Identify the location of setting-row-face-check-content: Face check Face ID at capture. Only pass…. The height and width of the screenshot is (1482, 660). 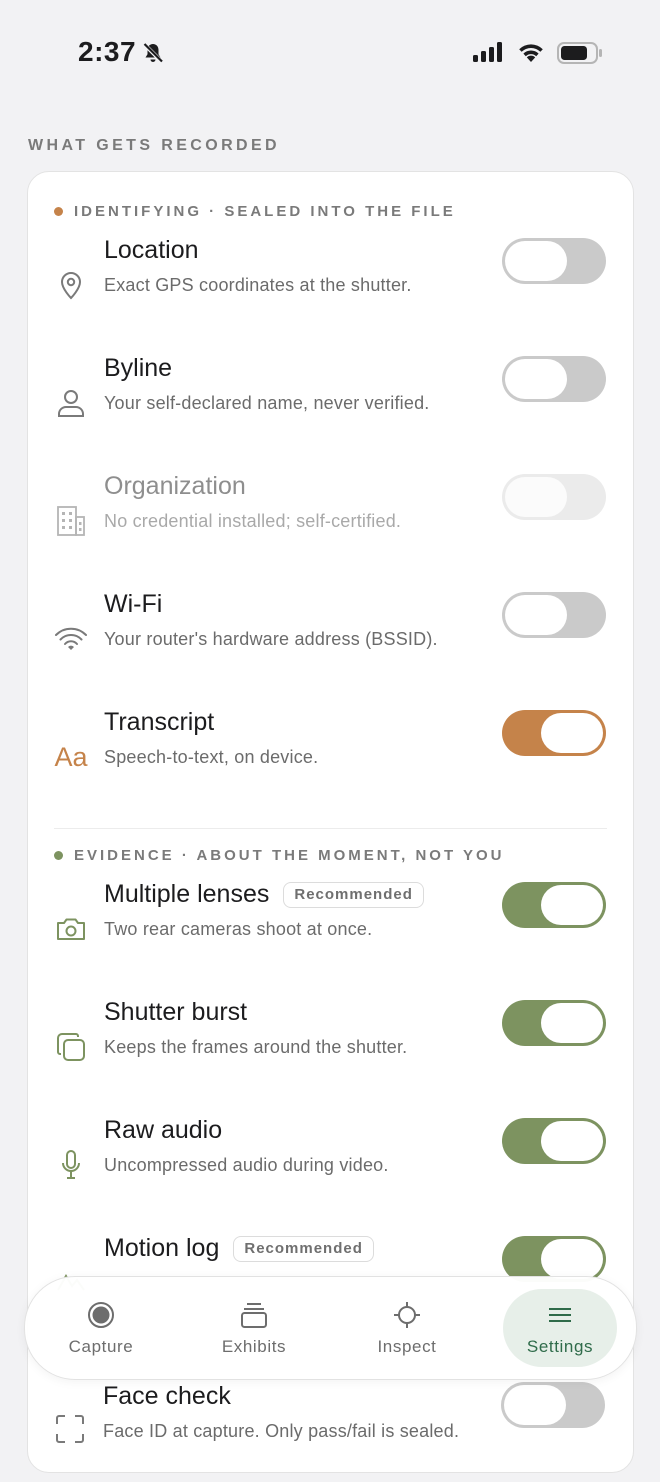
(329, 1432).